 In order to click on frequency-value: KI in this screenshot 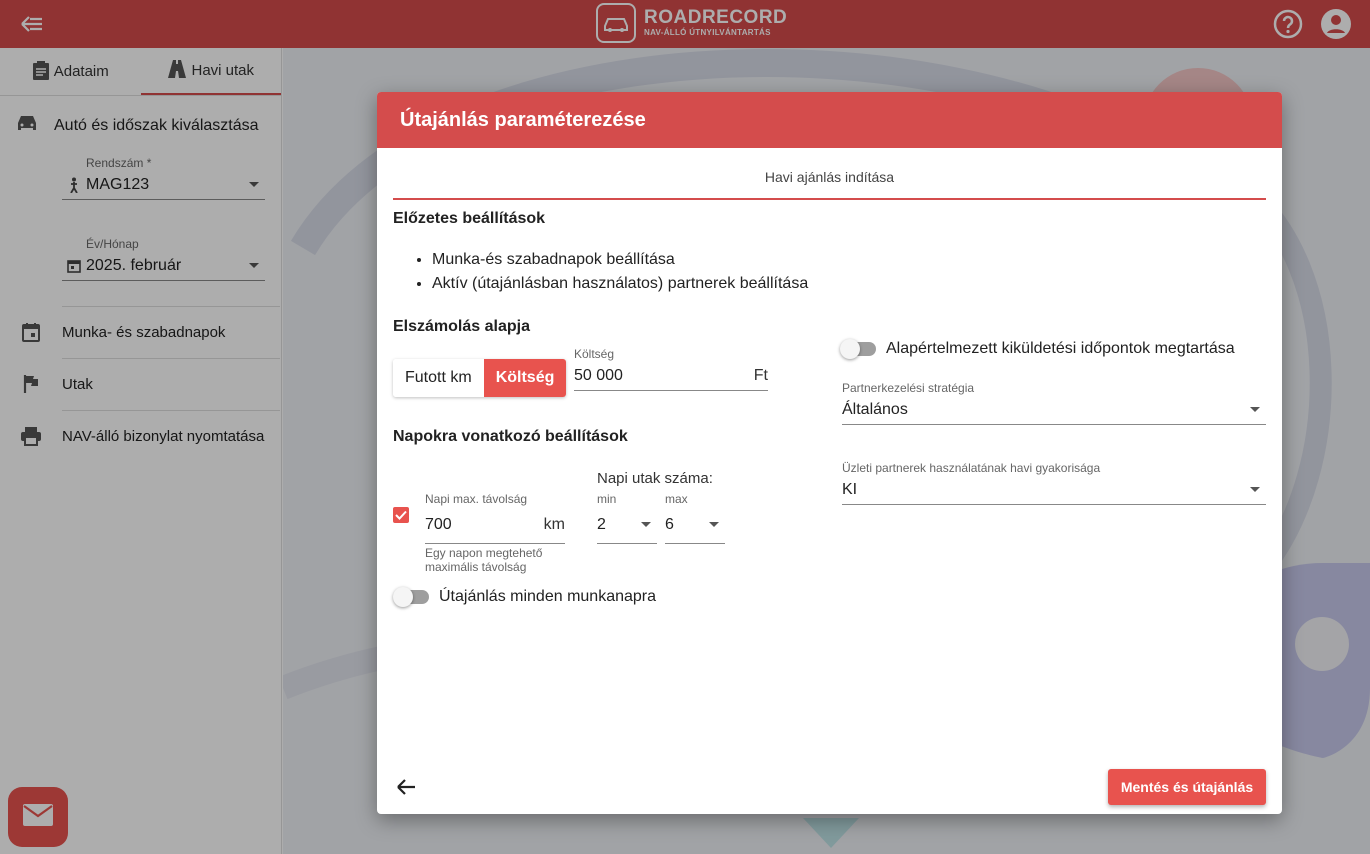, I will do `click(850, 489)`.